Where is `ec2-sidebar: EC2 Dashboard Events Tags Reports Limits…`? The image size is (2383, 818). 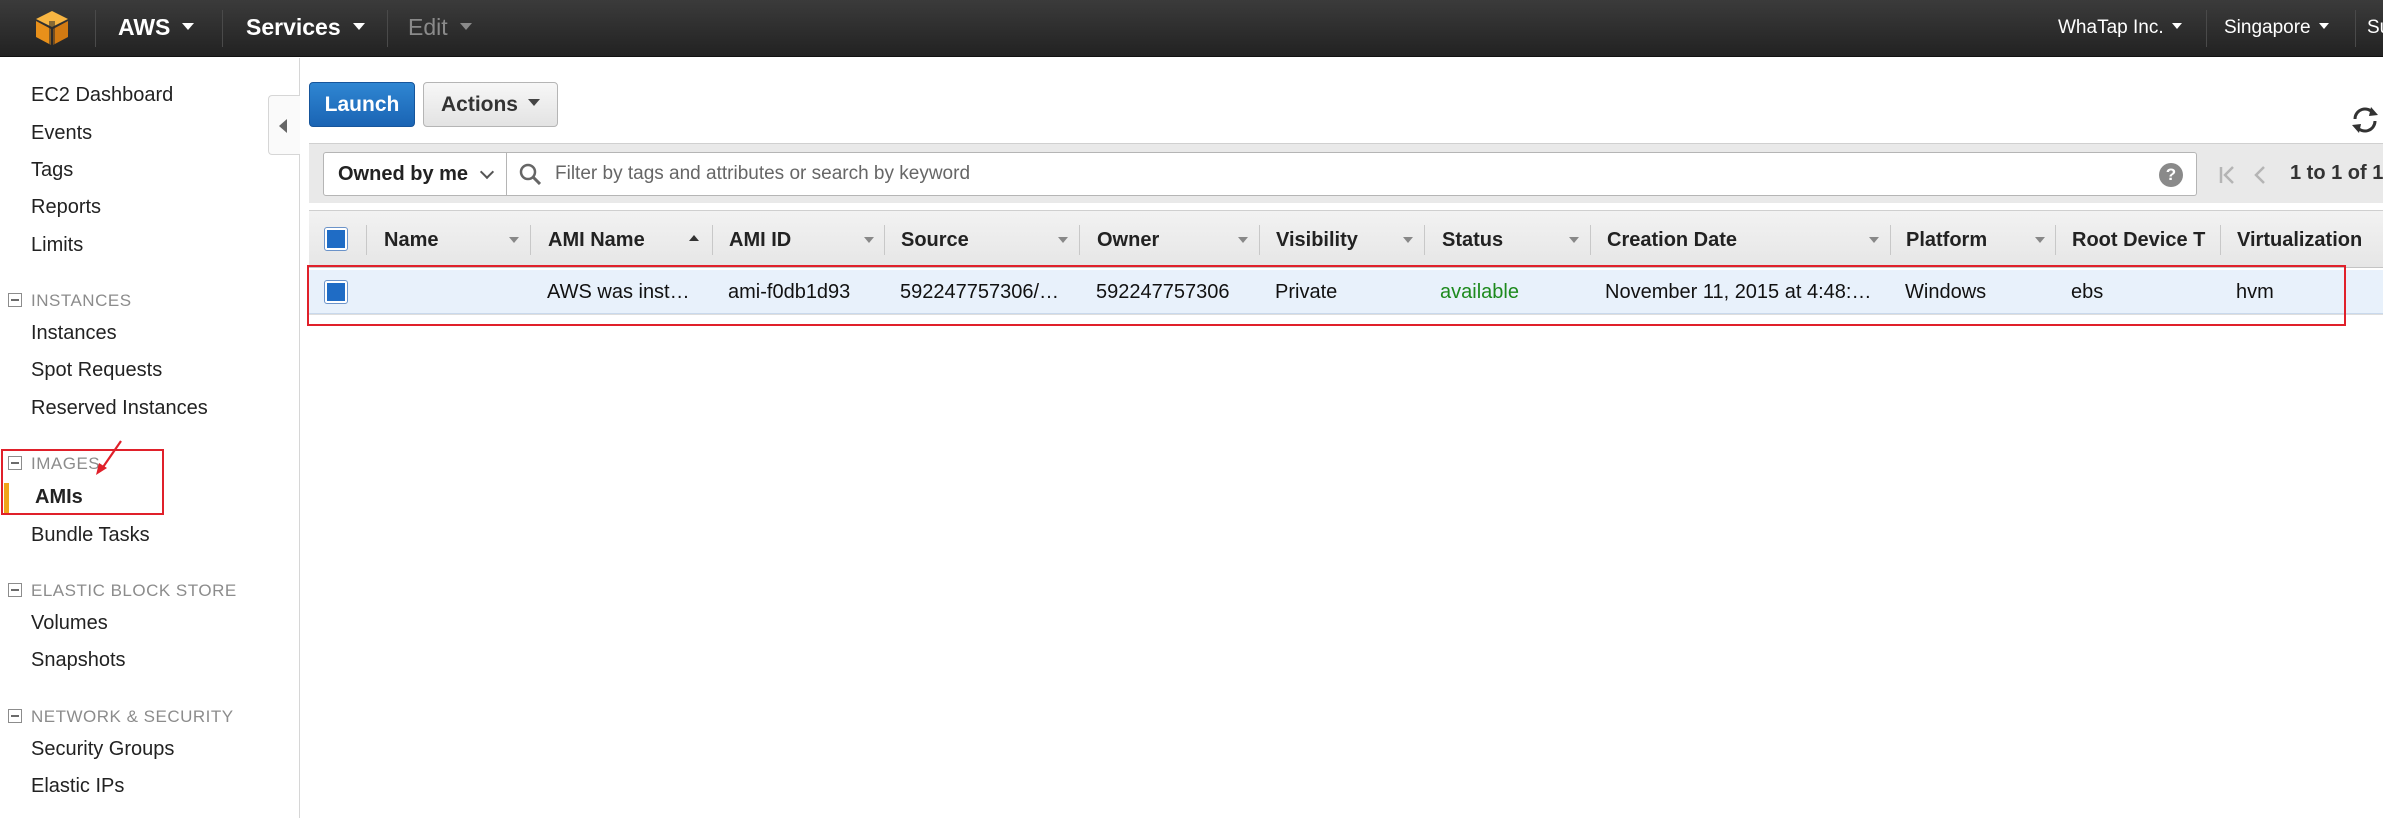
ec2-sidebar: EC2 Dashboard Events Tags Reports Limits… is located at coordinates (150, 438).